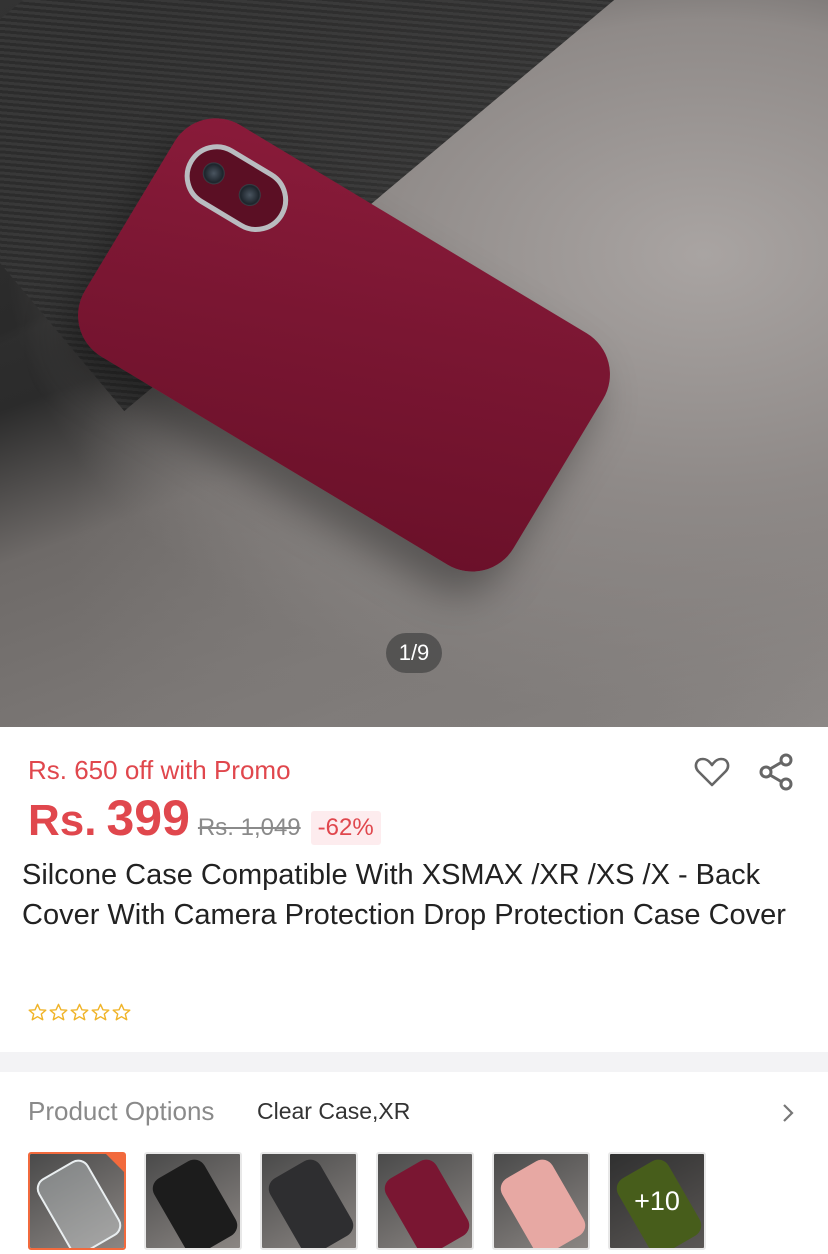  I want to click on selected-option: Clear Case,XR, so click(333, 1111).